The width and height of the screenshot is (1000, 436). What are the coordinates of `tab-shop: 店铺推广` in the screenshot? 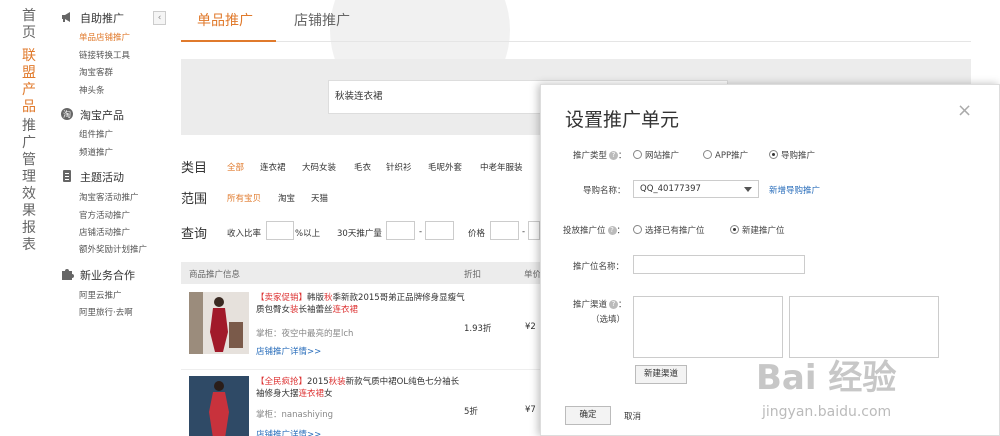 It's located at (322, 20).